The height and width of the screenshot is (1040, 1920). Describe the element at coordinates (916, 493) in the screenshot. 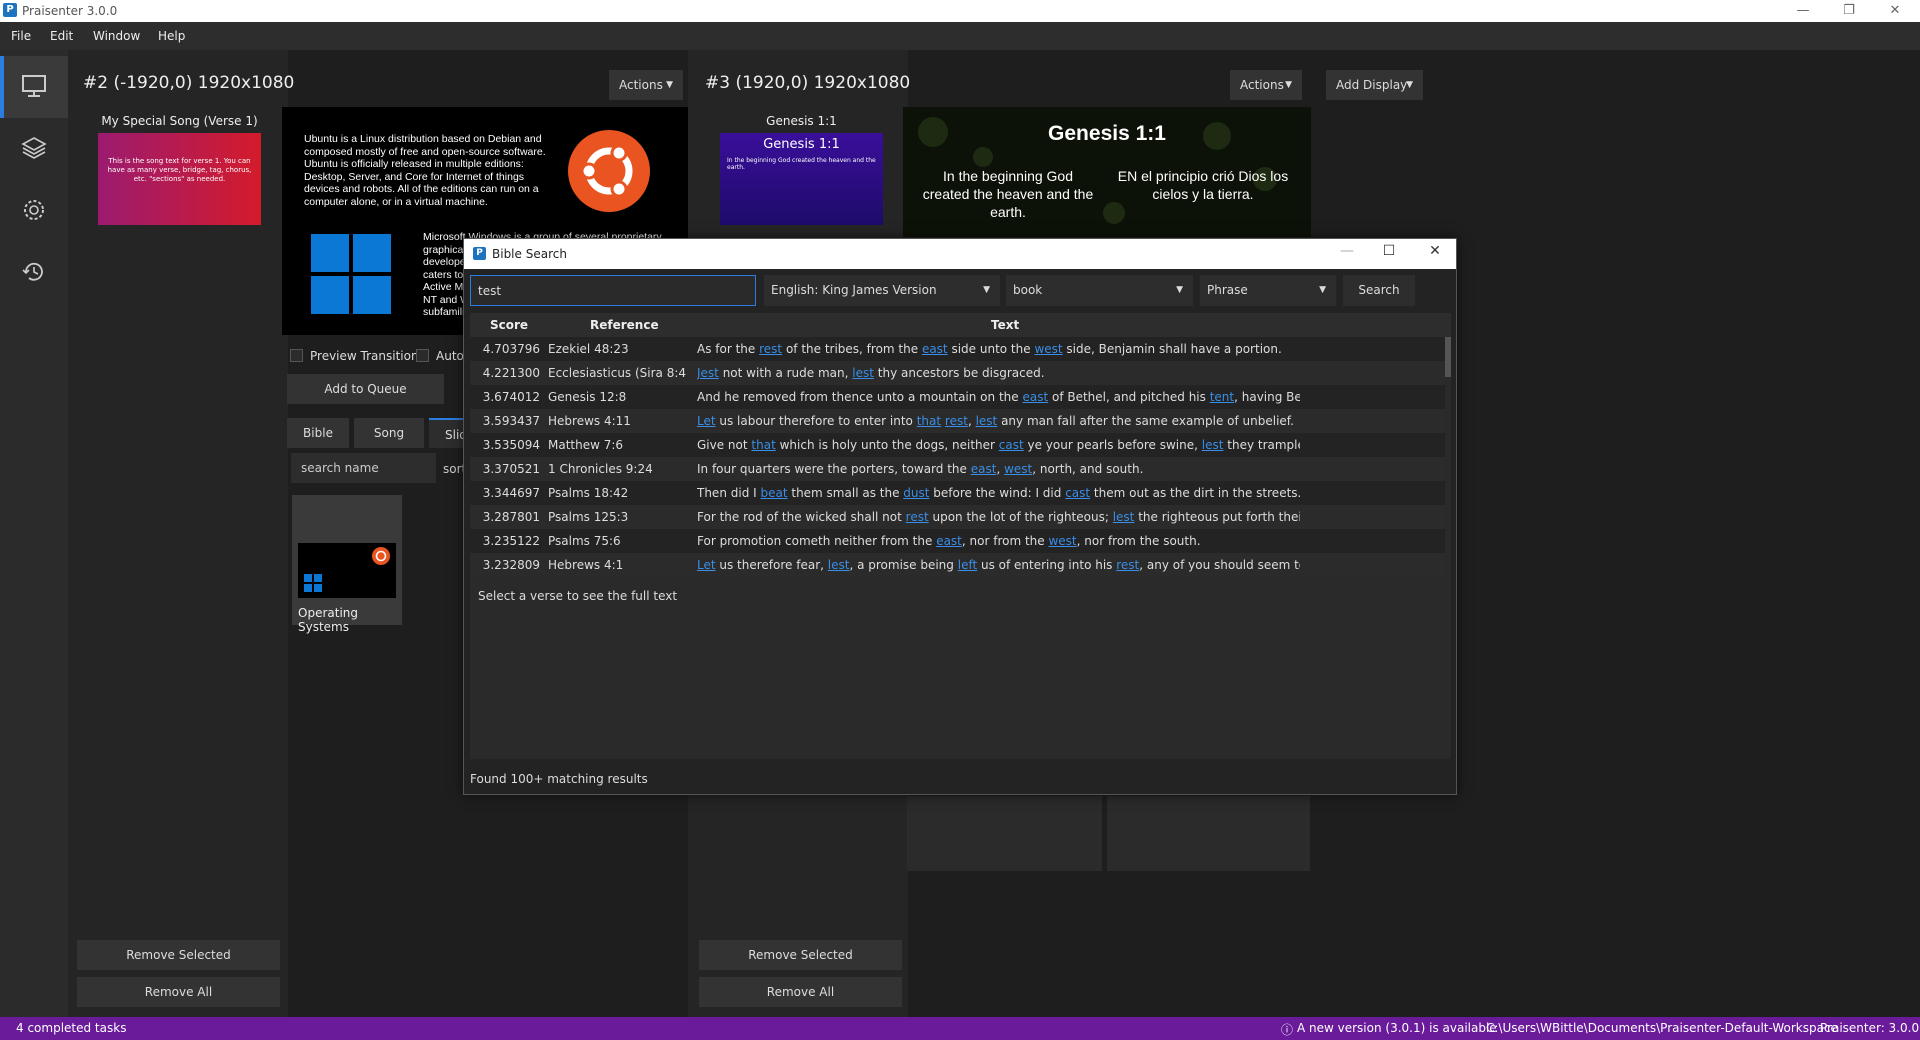

I see `match-highlight: dust` at that location.